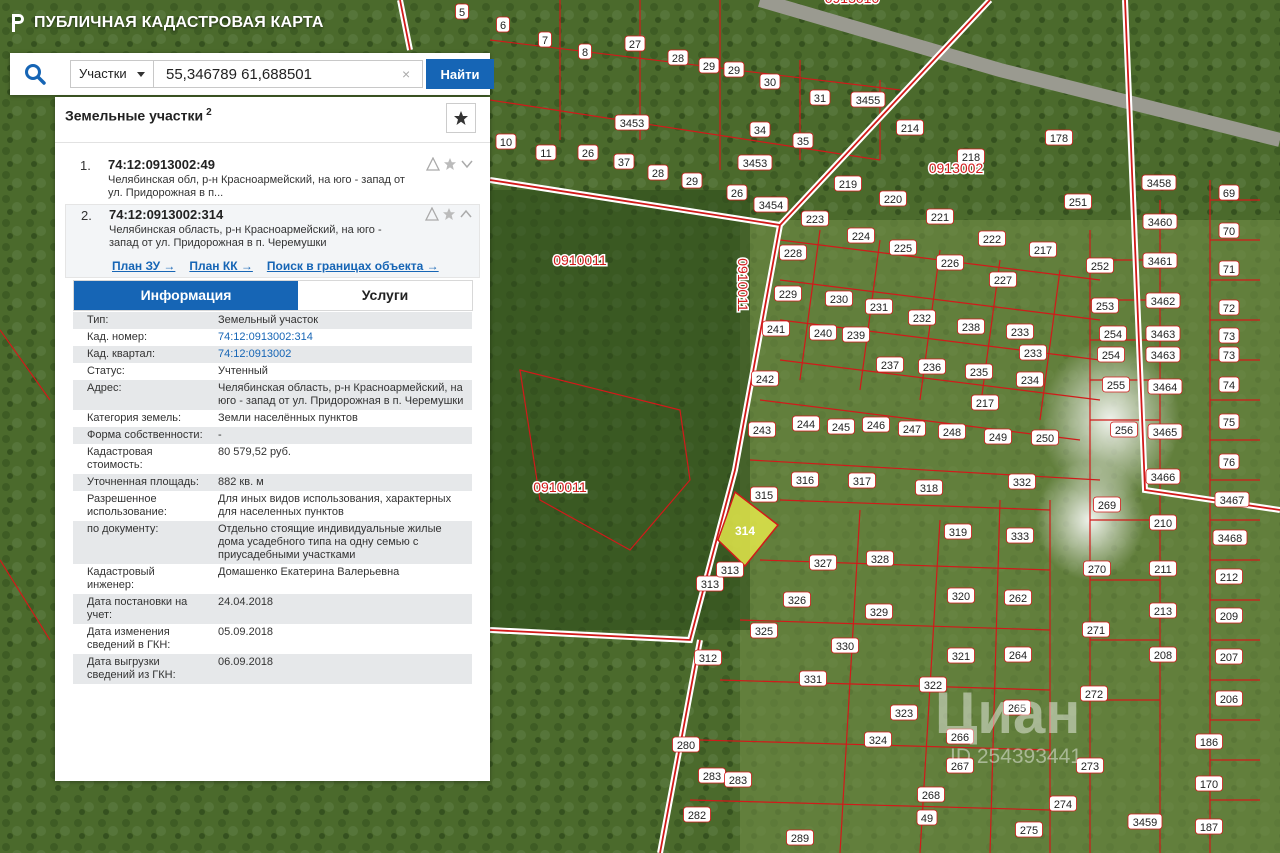  What do you see at coordinates (904, 714) in the screenshot?
I see `parcel-number-label: 323` at bounding box center [904, 714].